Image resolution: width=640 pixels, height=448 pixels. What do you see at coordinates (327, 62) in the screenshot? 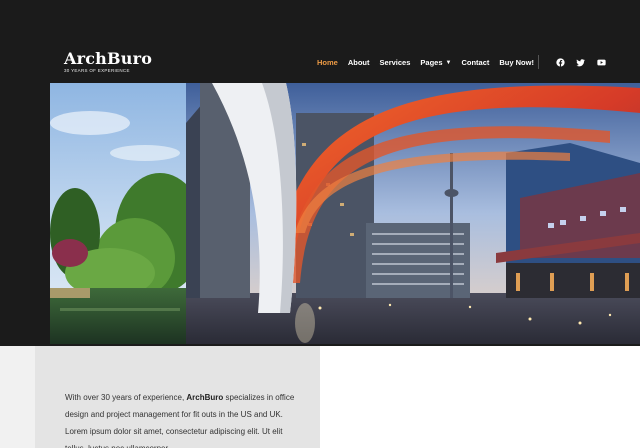
I see `nav-home: Home` at bounding box center [327, 62].